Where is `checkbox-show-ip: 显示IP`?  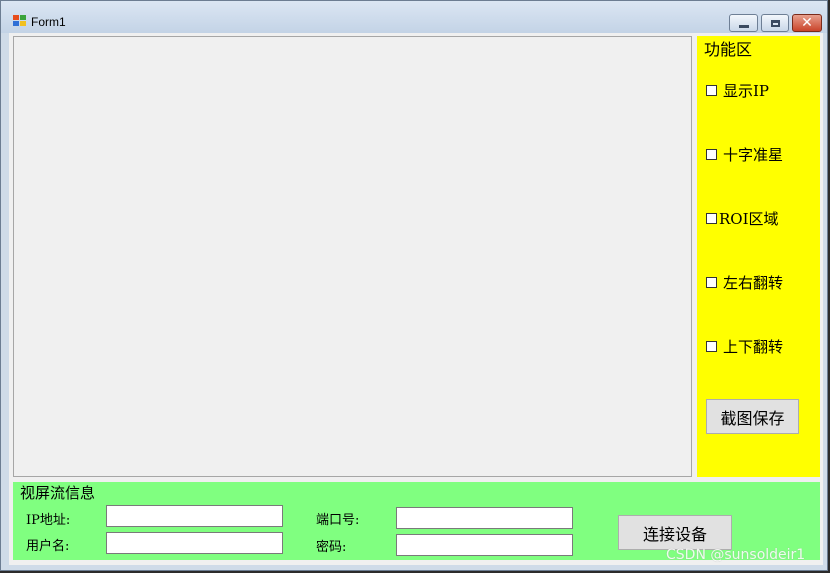
checkbox-show-ip: 显示IP is located at coordinates (737, 90).